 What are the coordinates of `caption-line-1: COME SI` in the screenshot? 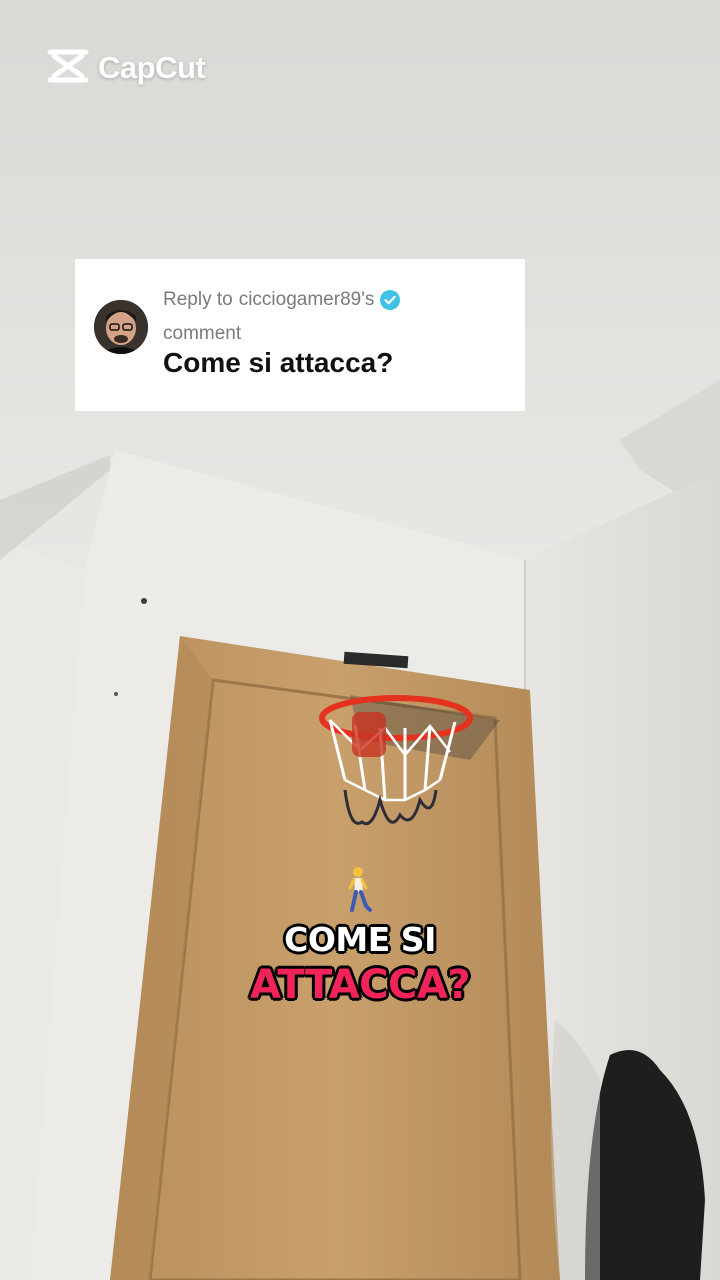 It's located at (360, 939).